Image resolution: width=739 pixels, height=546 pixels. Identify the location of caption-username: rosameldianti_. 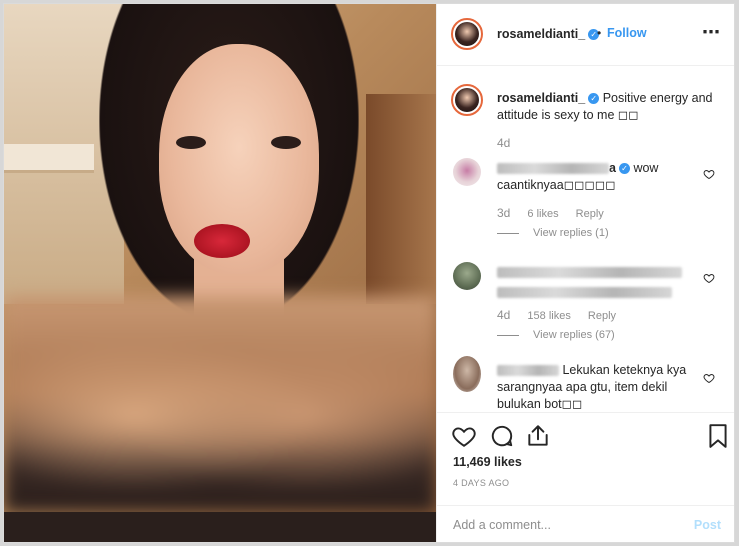
(541, 98).